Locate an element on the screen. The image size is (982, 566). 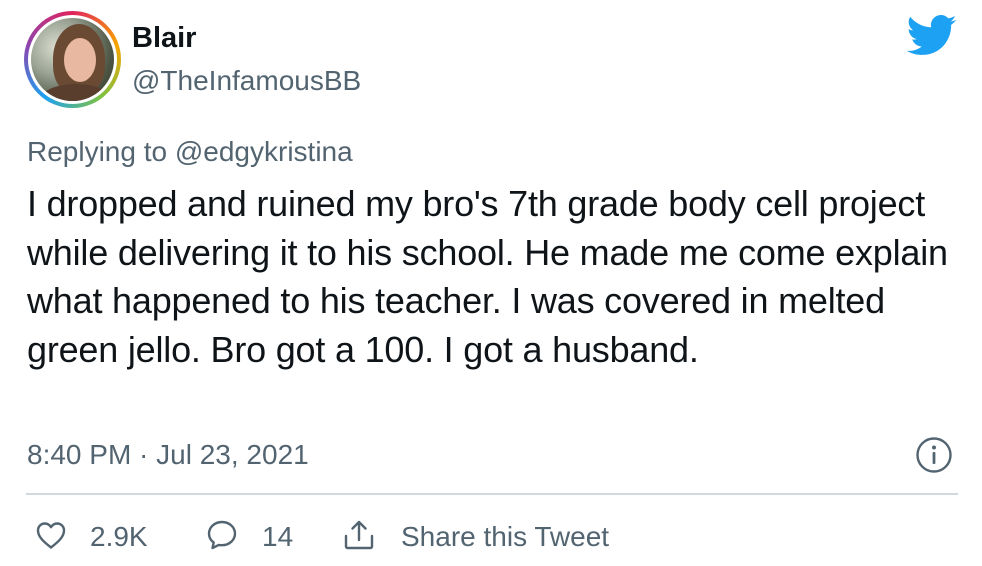
share-tweet-label: Share this Tweet is located at coordinates (505, 537).